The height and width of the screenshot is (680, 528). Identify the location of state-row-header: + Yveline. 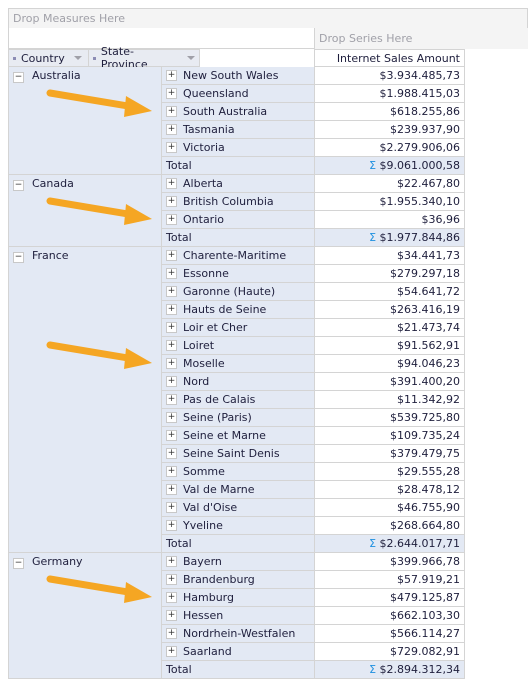
(238, 526).